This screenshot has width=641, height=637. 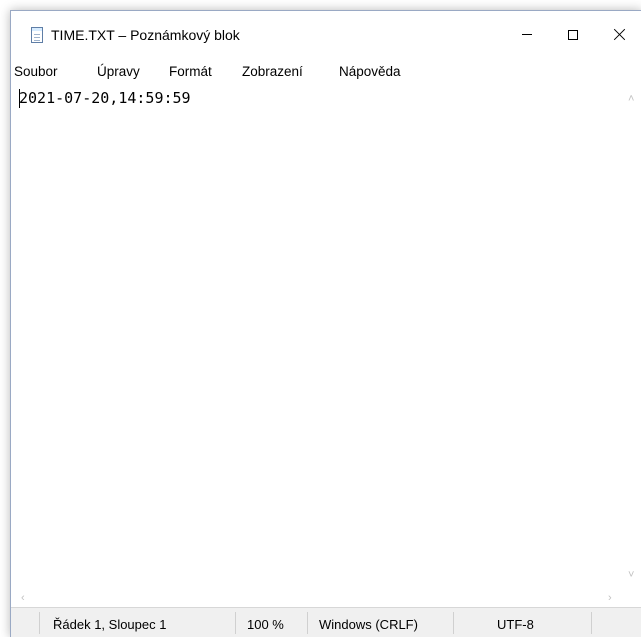 I want to click on notepad-icon, so click(x=37, y=35).